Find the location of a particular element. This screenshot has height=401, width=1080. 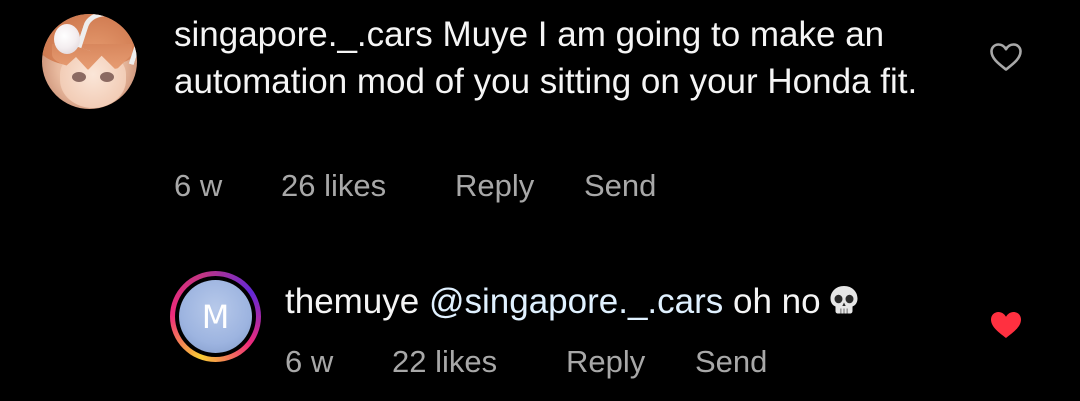

comment-text: themuye @singapore._.cars oh no is located at coordinates (625, 301).